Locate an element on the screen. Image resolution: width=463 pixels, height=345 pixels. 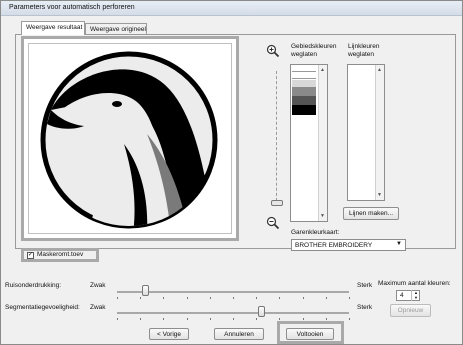
line-colors-label: Lijnkleuren weglaten is located at coordinates (364, 50).